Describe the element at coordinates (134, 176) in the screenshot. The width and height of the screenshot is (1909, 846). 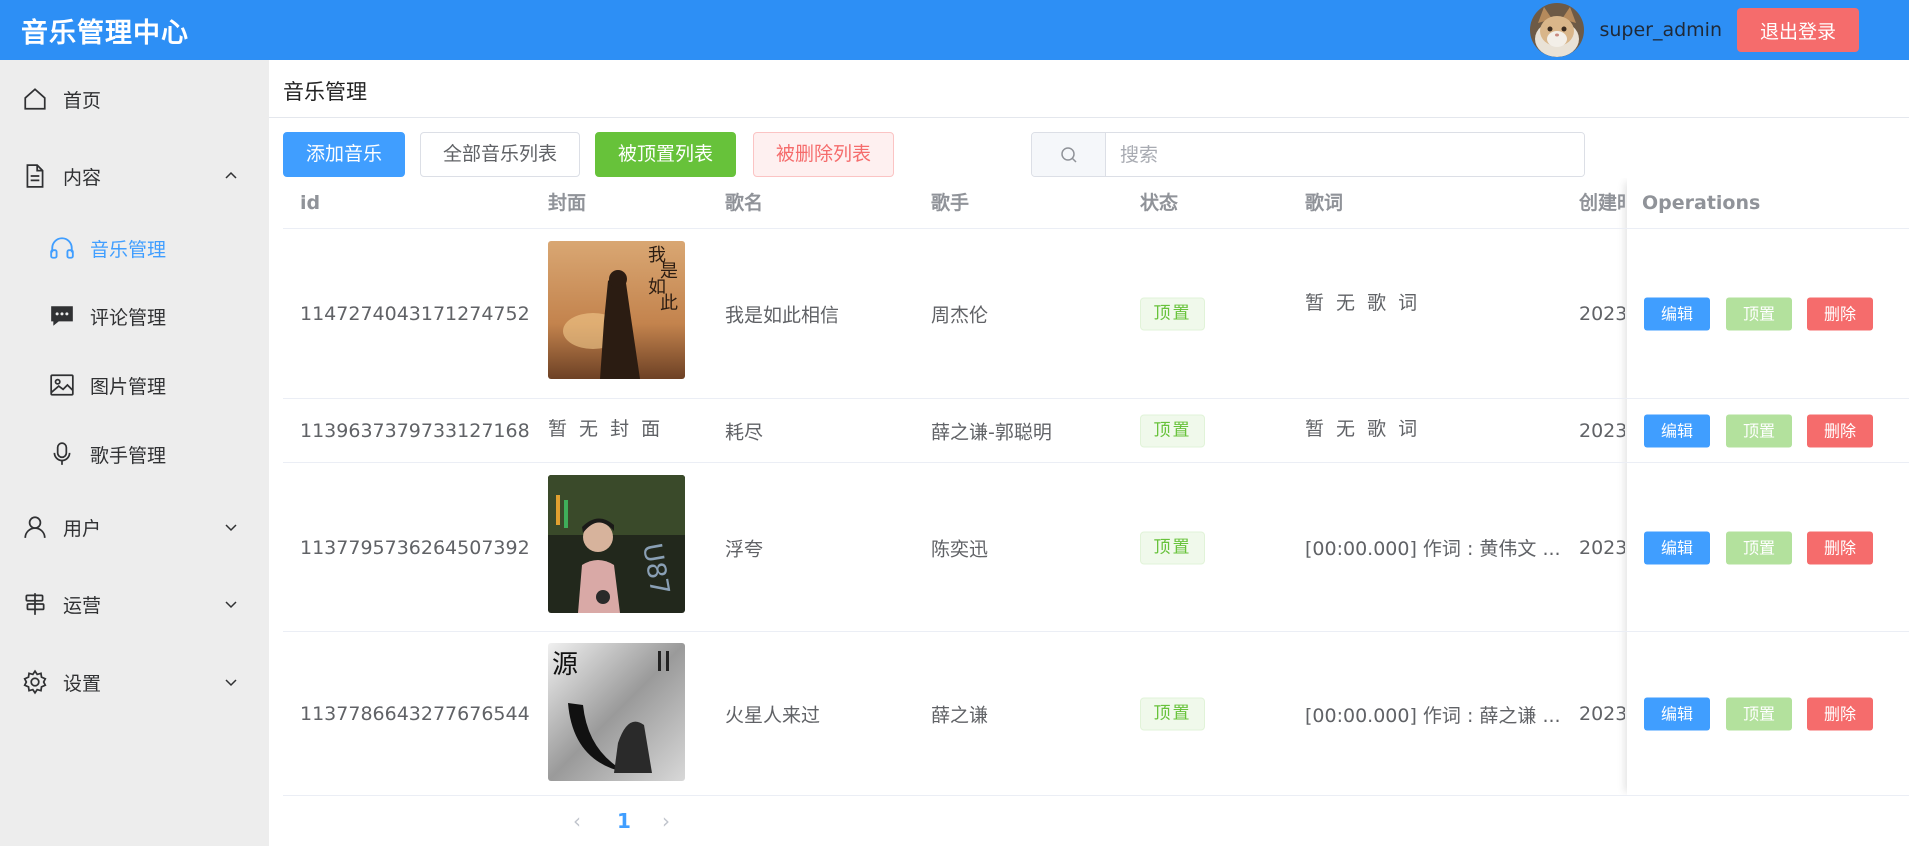
I see `sidebar-item-content: 内容` at that location.